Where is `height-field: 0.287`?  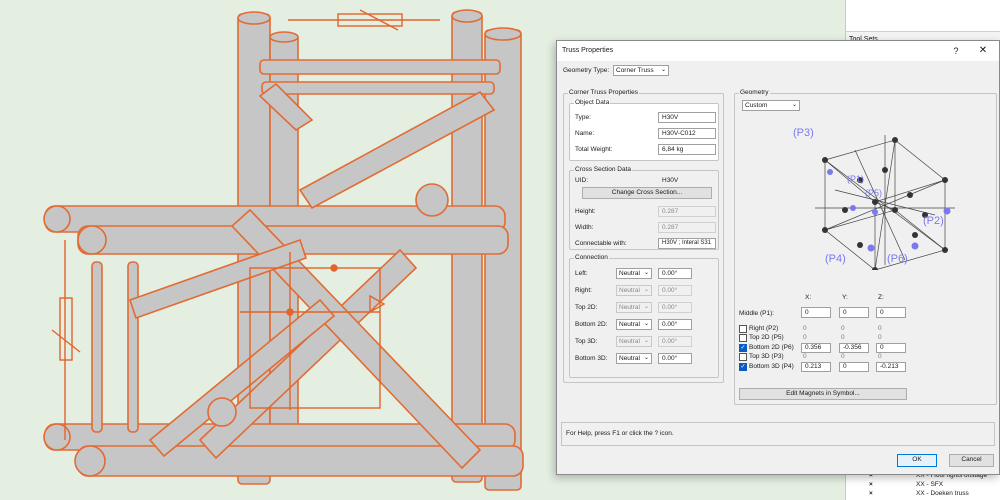 height-field: 0.287 is located at coordinates (687, 211).